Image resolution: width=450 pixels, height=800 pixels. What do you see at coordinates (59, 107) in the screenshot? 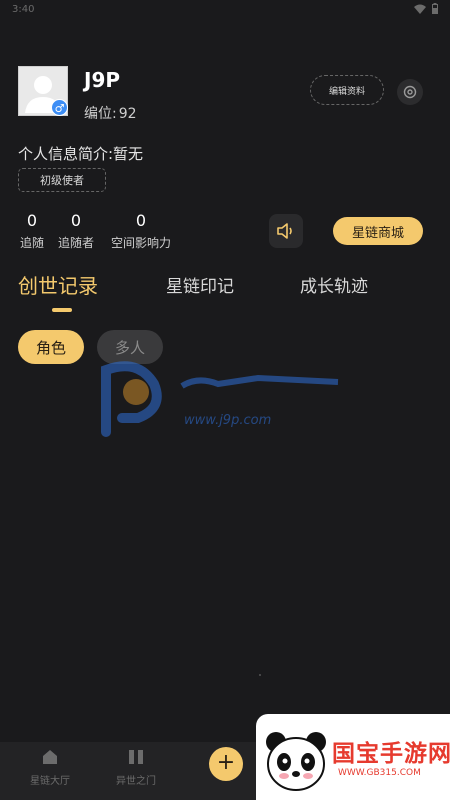
I see `male-gender-icon: ♂` at bounding box center [59, 107].